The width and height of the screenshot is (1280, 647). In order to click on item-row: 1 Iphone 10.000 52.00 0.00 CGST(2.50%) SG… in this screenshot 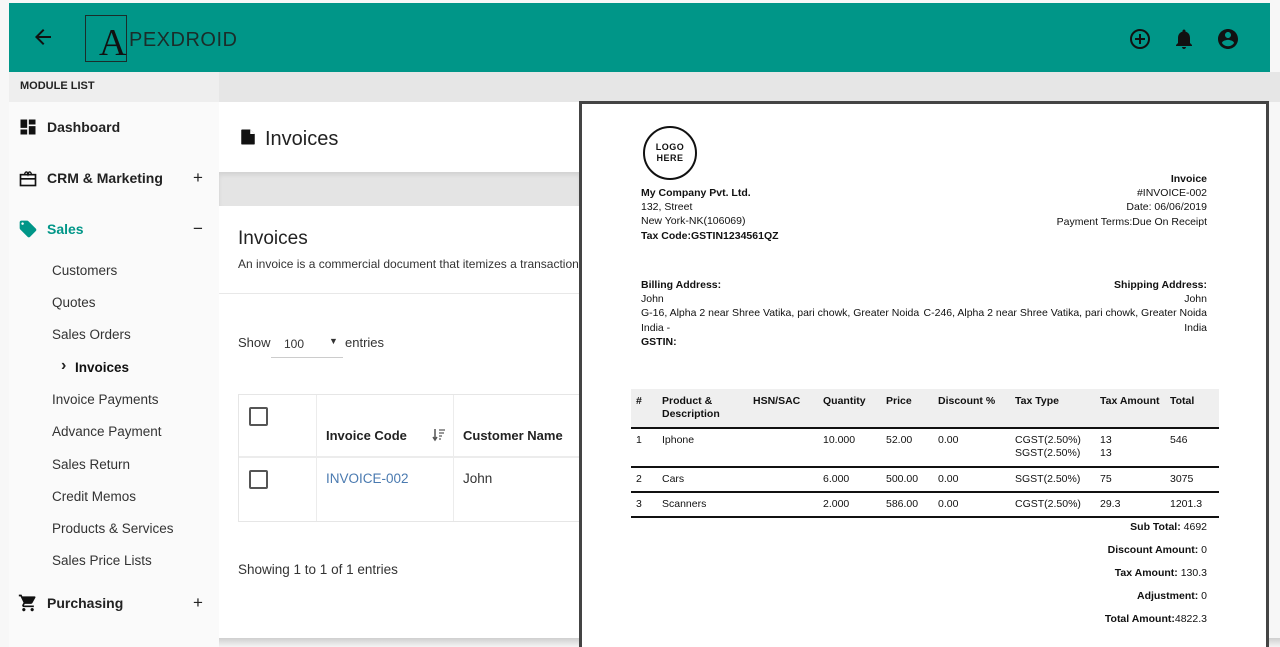, I will do `click(925, 448)`.